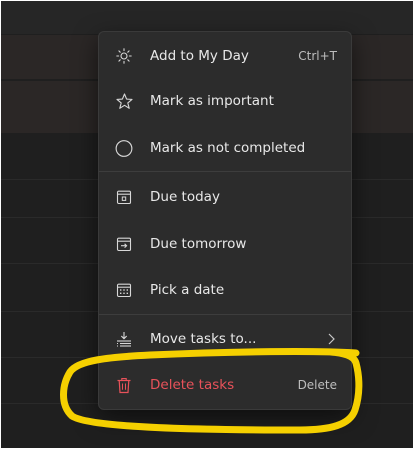 Image resolution: width=414 pixels, height=449 pixels. Describe the element at coordinates (124, 148) in the screenshot. I see `circle-icon` at that location.